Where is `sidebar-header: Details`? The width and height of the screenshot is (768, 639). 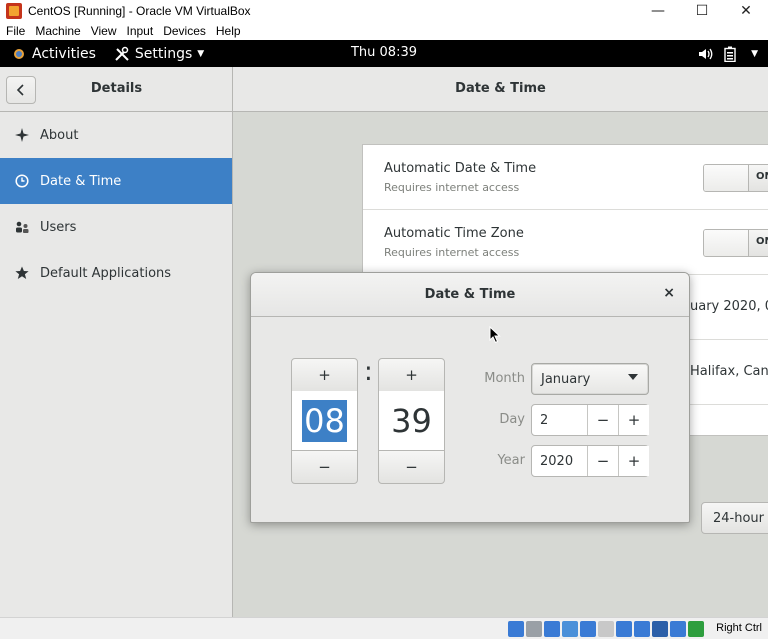
sidebar-header: Details is located at coordinates (116, 89).